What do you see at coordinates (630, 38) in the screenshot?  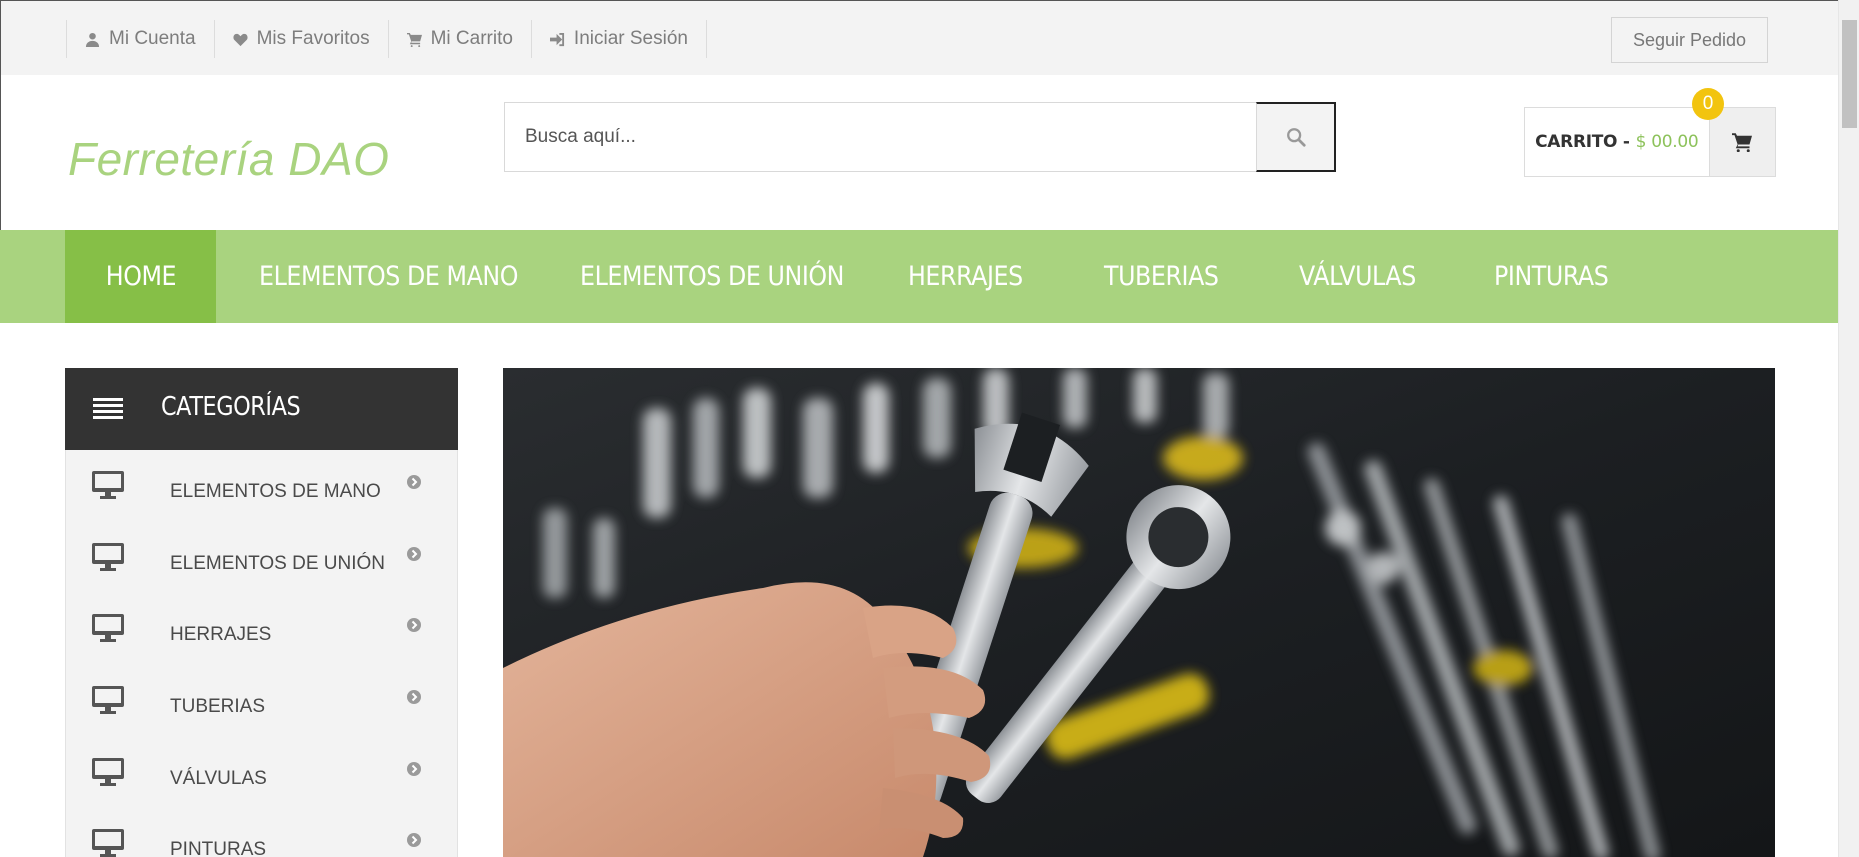 I see `sign-in-label: Iniciar Sesión` at bounding box center [630, 38].